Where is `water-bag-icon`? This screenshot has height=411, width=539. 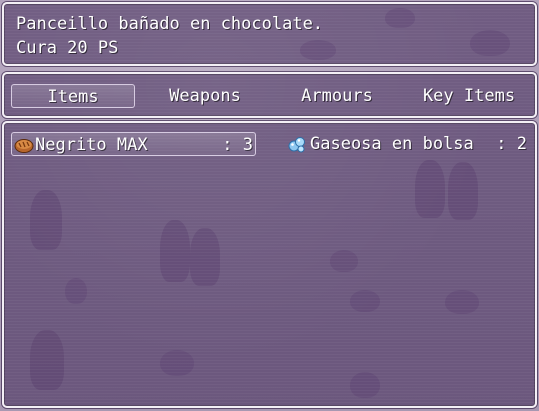
water-bag-icon is located at coordinates (296, 145).